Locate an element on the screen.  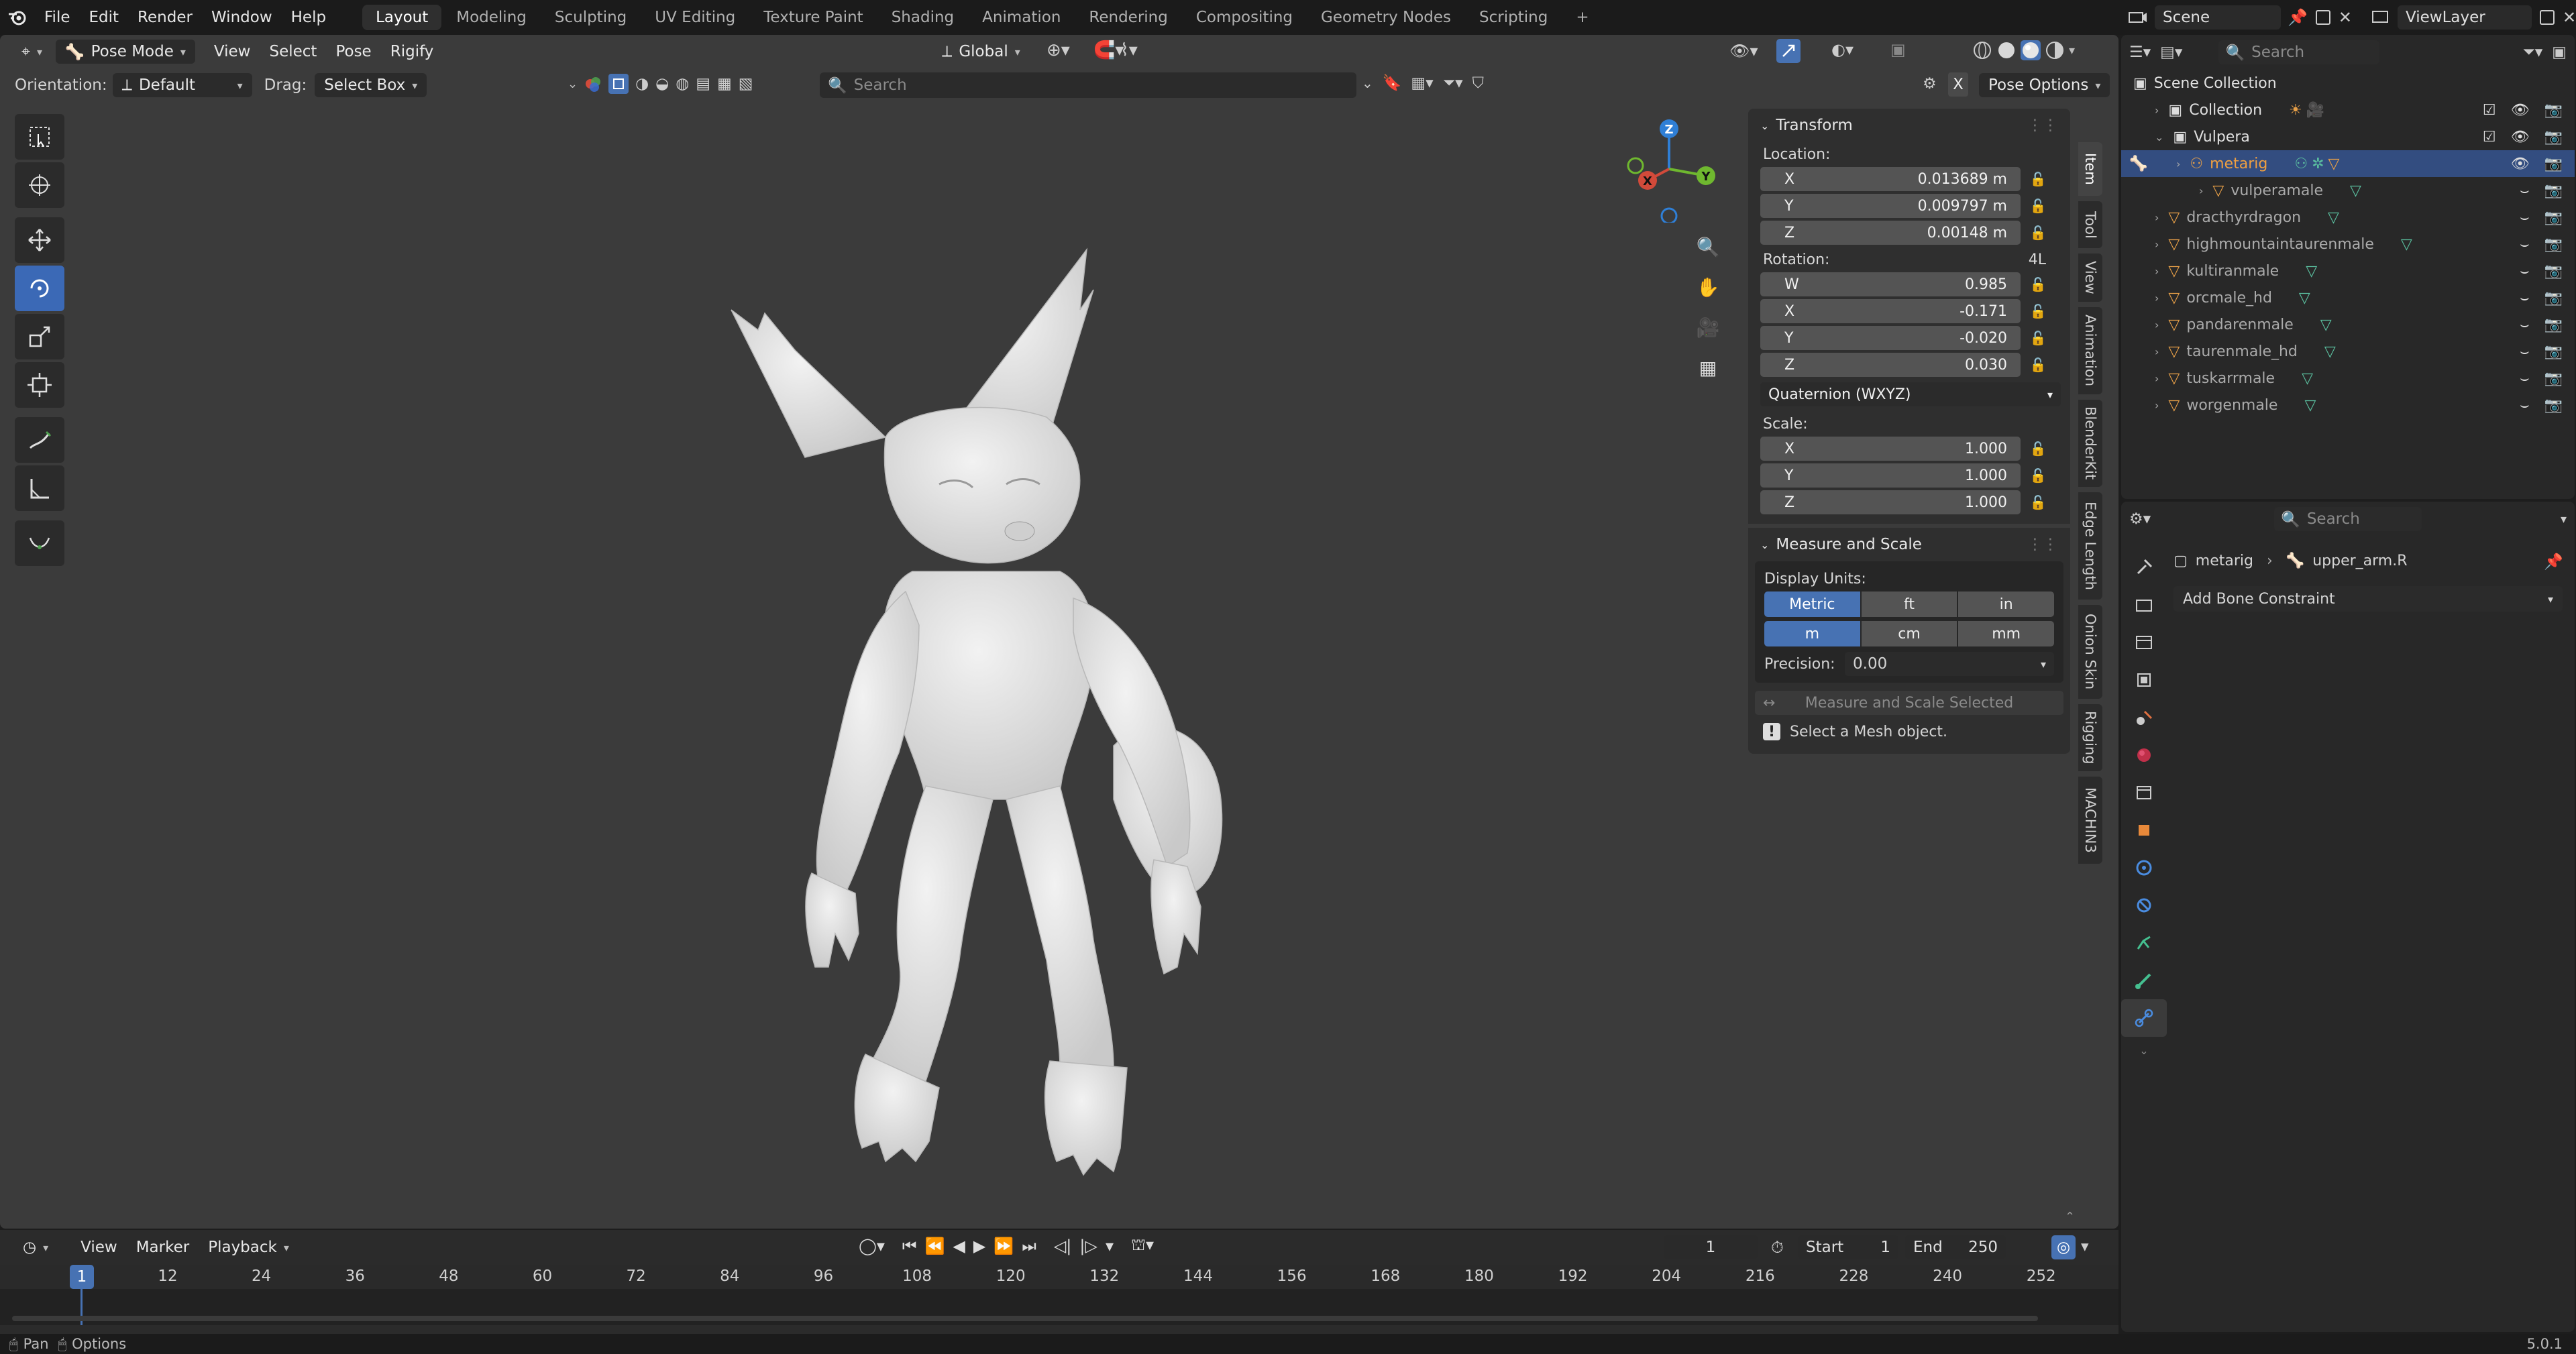
tab-render is located at coordinates (2144, 605).